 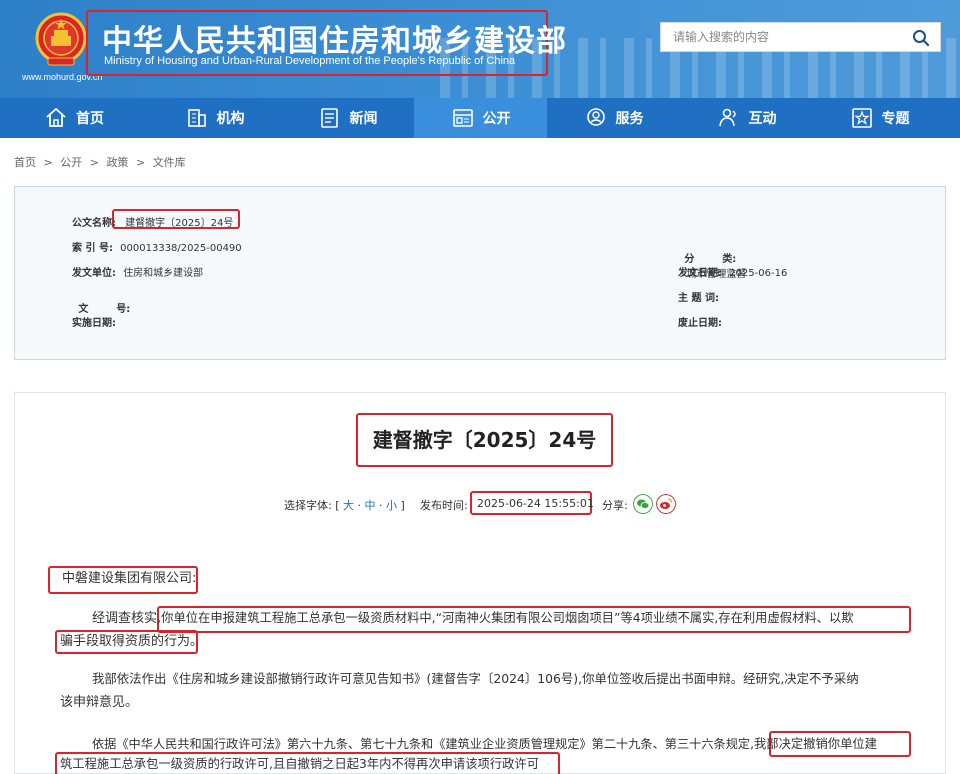 What do you see at coordinates (727, 117) in the screenshot?
I see `interact-icon` at bounding box center [727, 117].